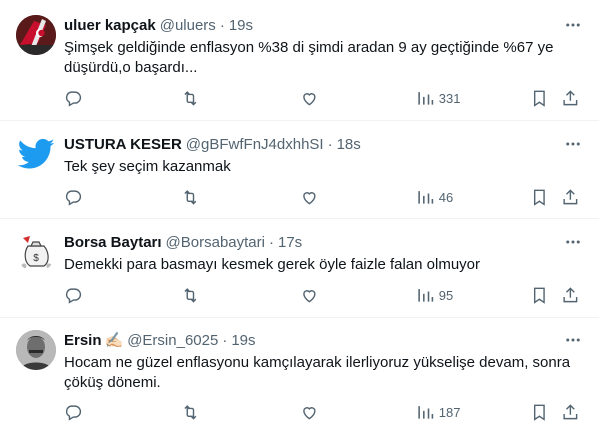  I want to click on timestamp: 17s, so click(290, 242).